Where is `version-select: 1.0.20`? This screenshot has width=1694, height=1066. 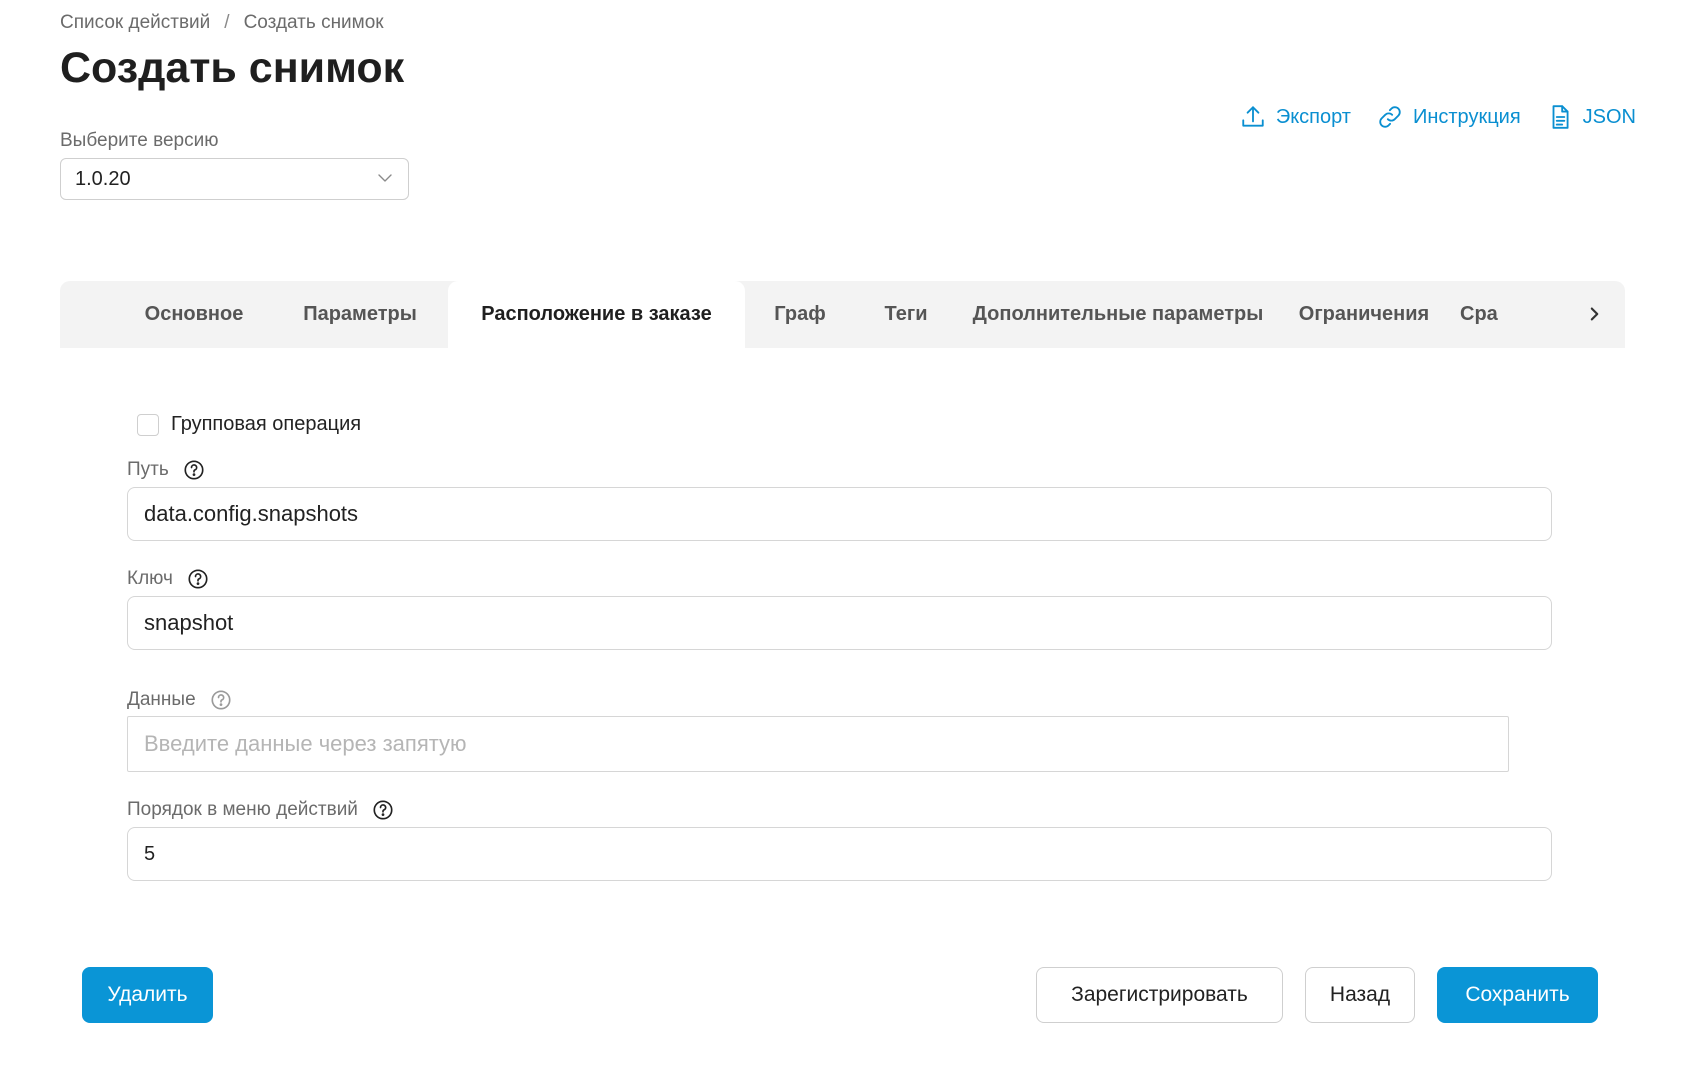 version-select: 1.0.20 is located at coordinates (234, 179).